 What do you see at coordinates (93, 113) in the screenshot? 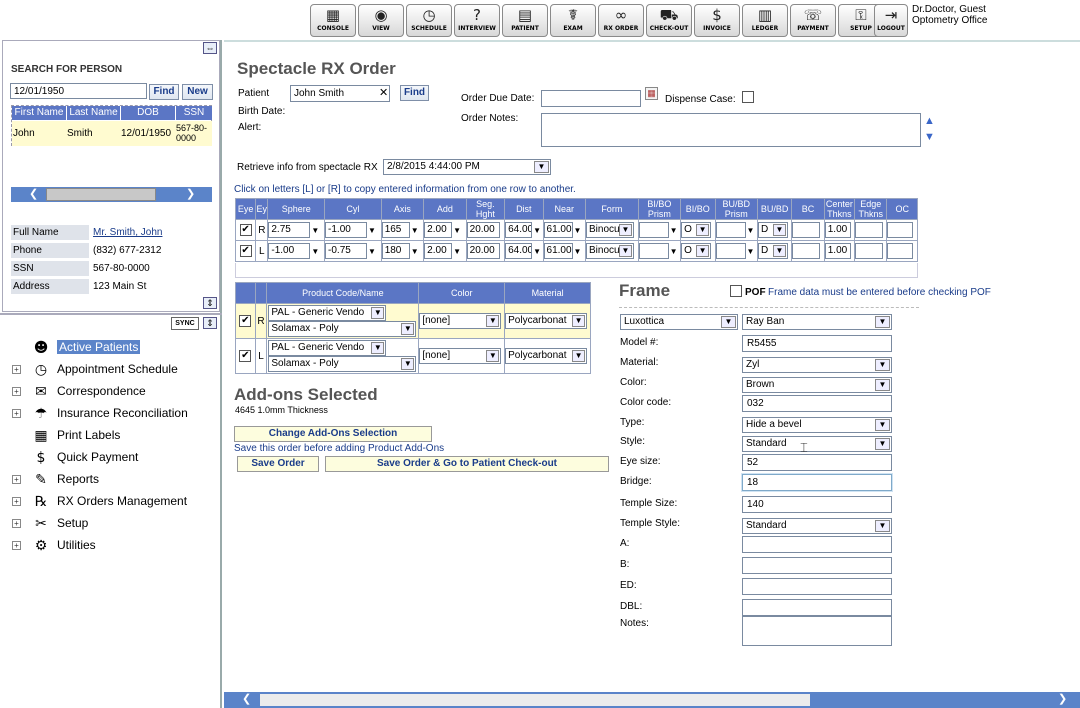
I see `col-last-name: Last Name` at bounding box center [93, 113].